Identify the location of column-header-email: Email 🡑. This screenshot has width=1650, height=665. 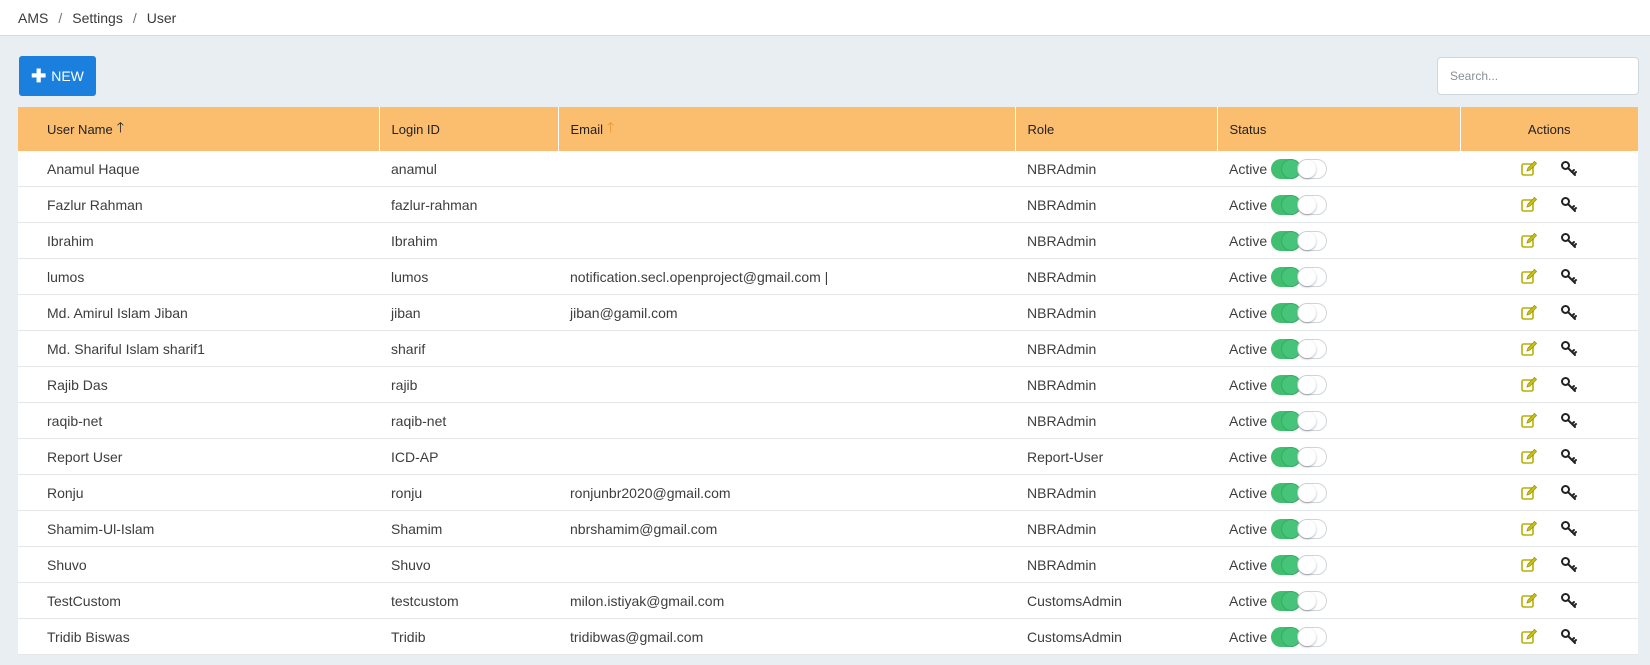
(787, 129).